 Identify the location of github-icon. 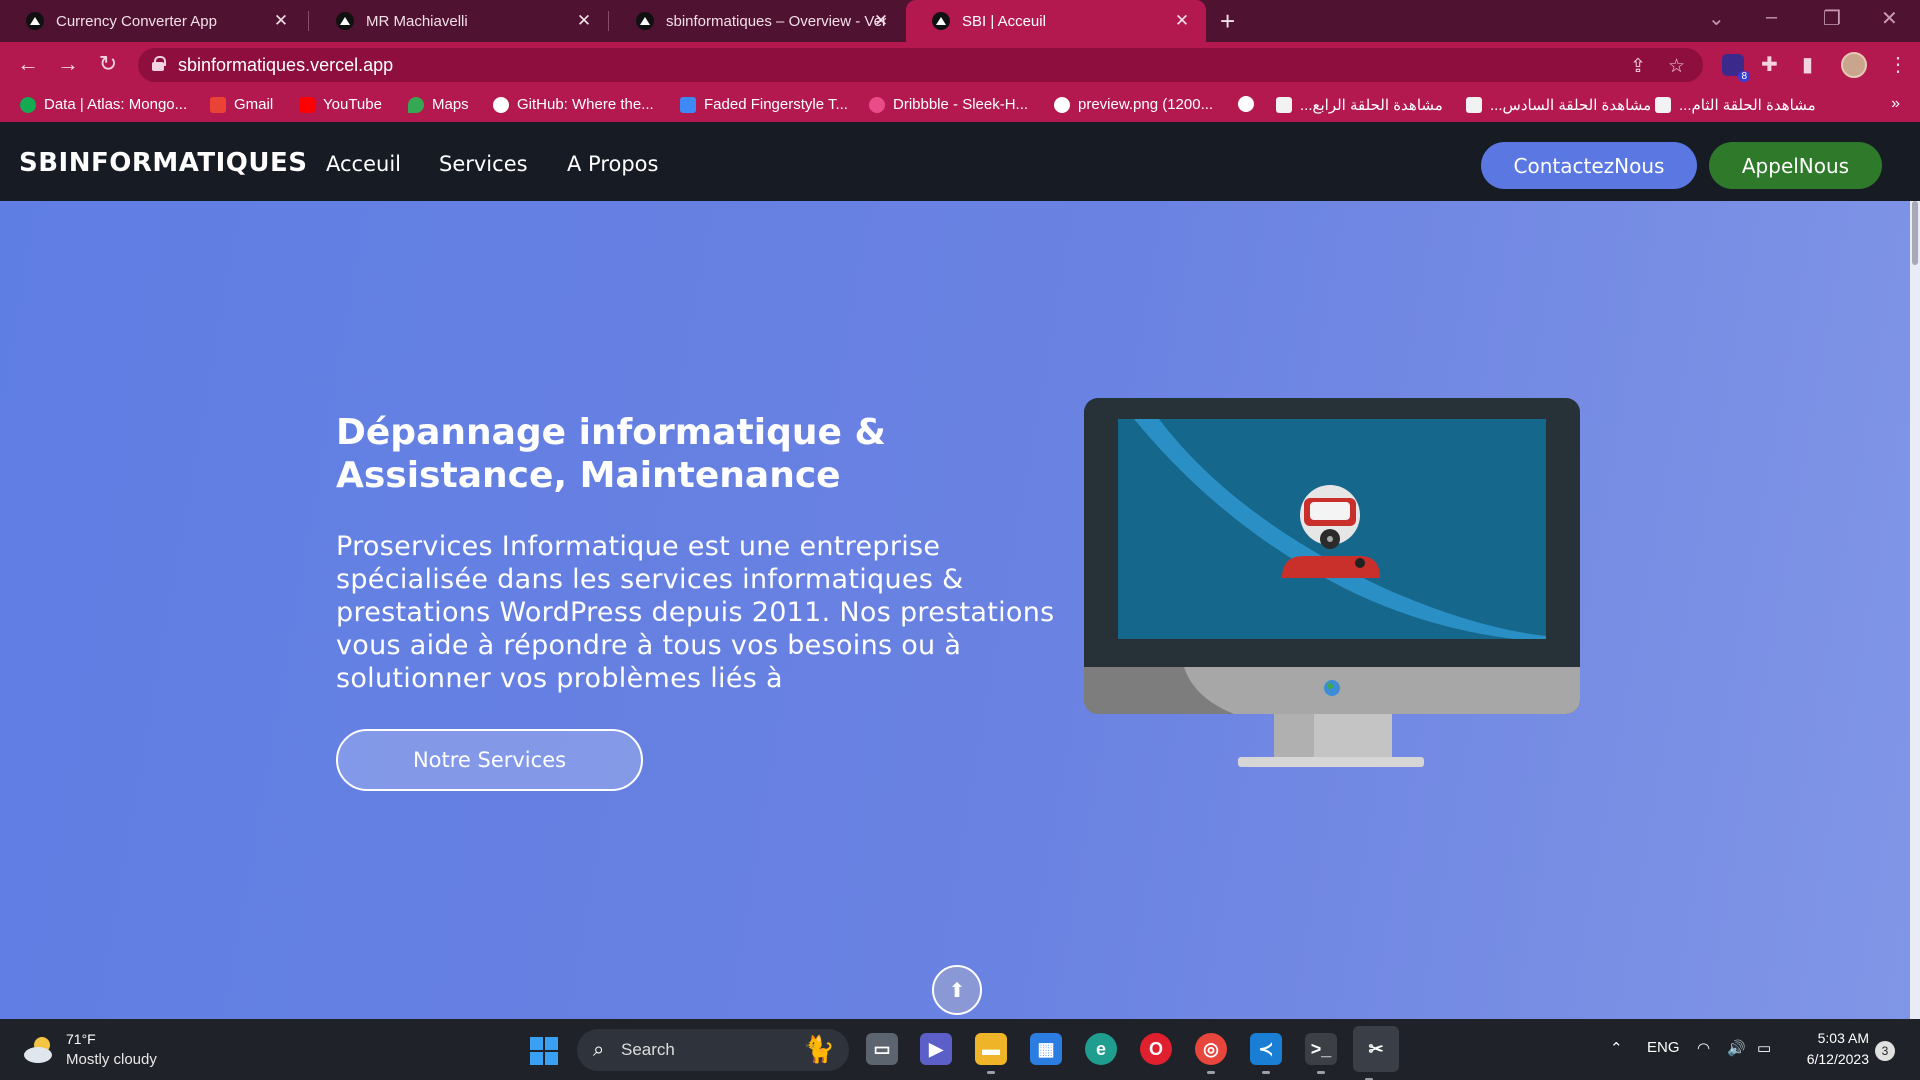
(501, 104).